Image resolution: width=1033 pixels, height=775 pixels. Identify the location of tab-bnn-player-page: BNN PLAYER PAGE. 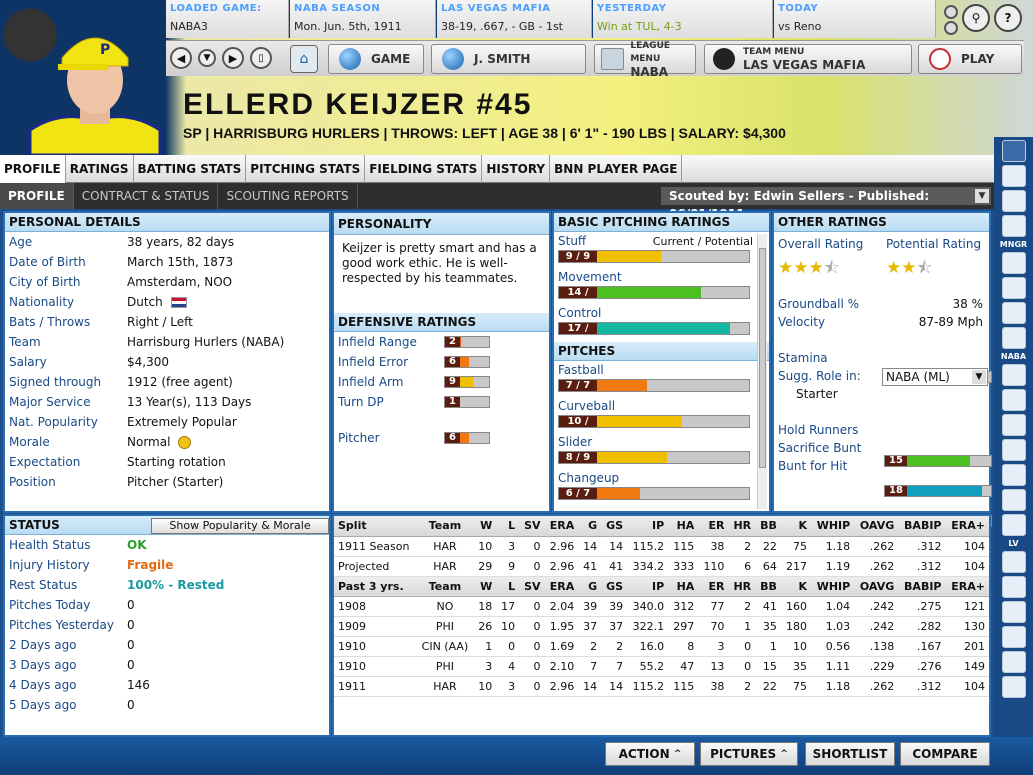
(616, 169).